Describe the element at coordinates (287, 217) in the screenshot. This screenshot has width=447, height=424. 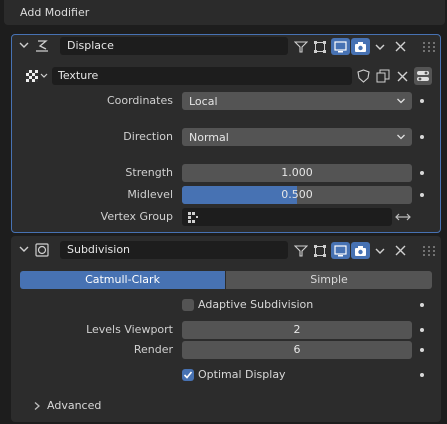
I see `vertex-group-field` at that location.